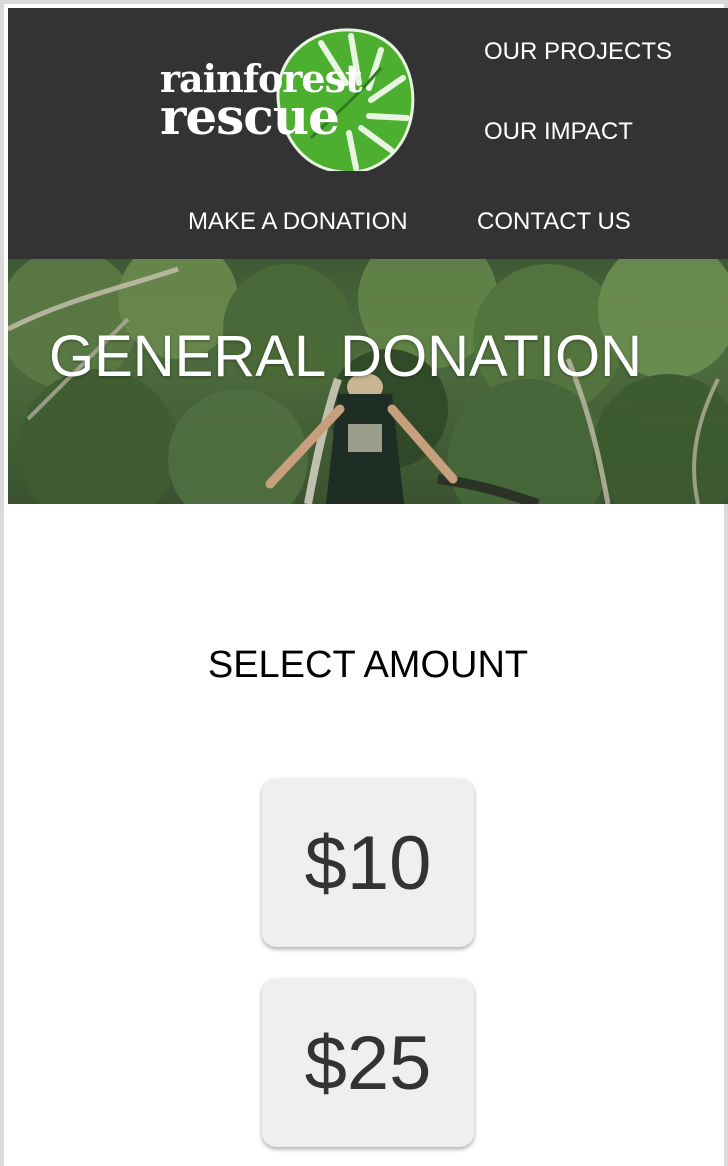 This screenshot has height=1166, width=728. What do you see at coordinates (554, 222) in the screenshot?
I see `nav-contact-us: CONTACT US` at bounding box center [554, 222].